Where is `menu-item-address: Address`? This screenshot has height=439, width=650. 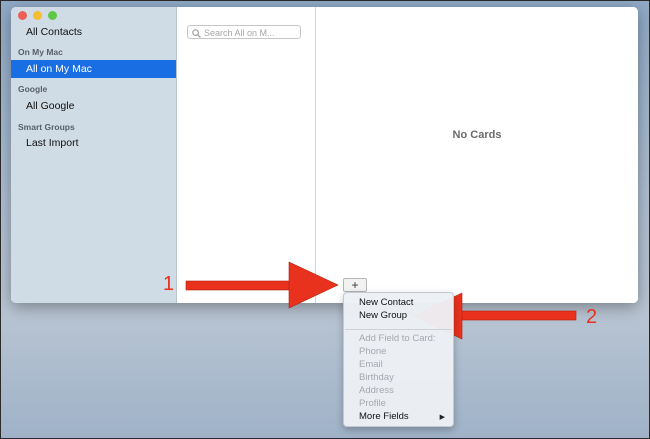 menu-item-address: Address is located at coordinates (376, 390).